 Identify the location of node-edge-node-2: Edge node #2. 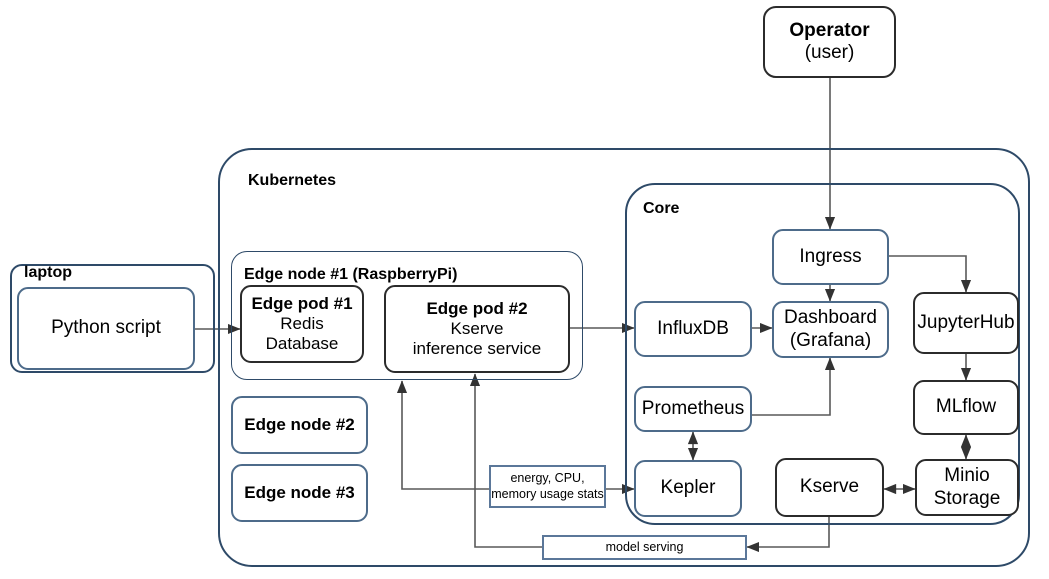
(299, 425).